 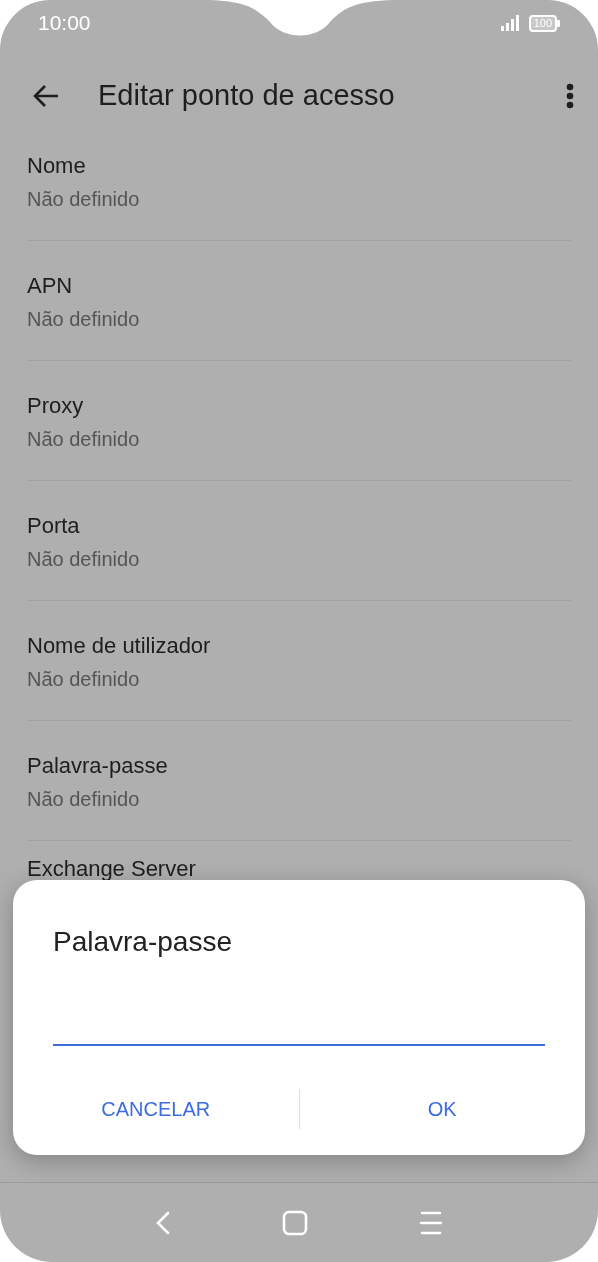 I want to click on setting-title: Proxy, so click(x=299, y=406).